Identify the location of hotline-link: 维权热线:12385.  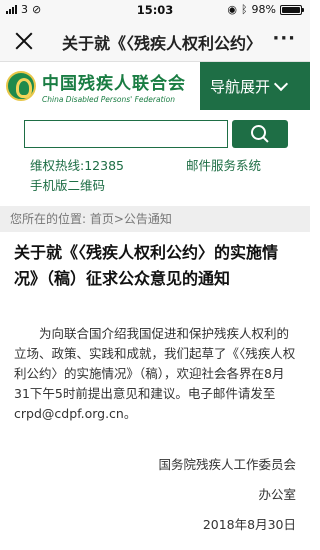
(77, 166).